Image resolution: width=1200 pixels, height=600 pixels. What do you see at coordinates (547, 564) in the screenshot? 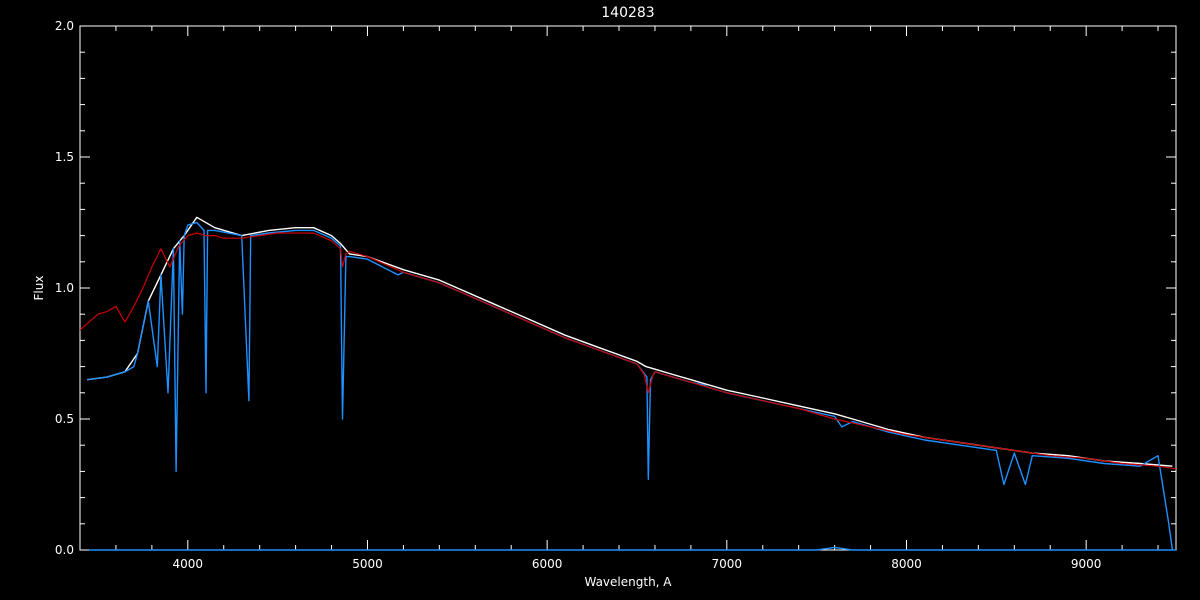
I see `x-tick-label: 6000` at bounding box center [547, 564].